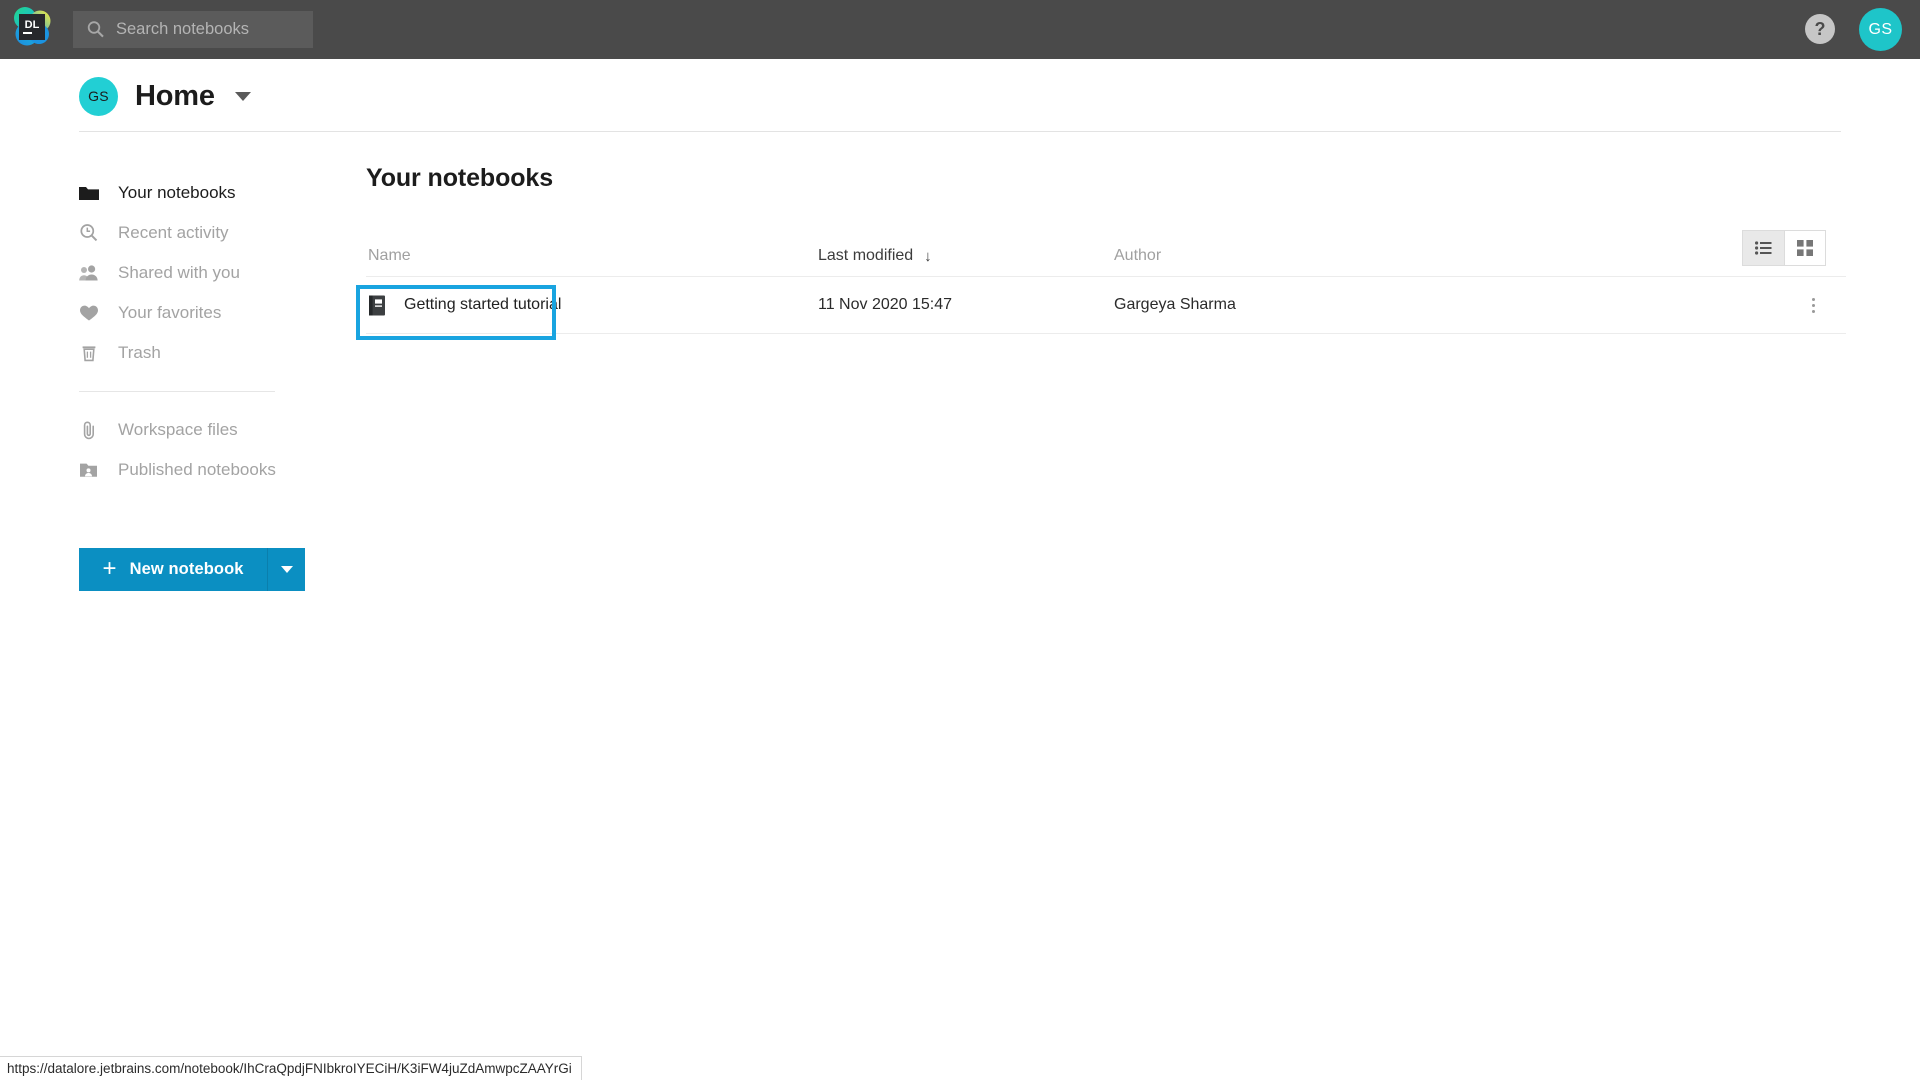 The height and width of the screenshot is (1080, 1920). I want to click on sidebar-item-shared-with-you: Shared with you, so click(219, 273).